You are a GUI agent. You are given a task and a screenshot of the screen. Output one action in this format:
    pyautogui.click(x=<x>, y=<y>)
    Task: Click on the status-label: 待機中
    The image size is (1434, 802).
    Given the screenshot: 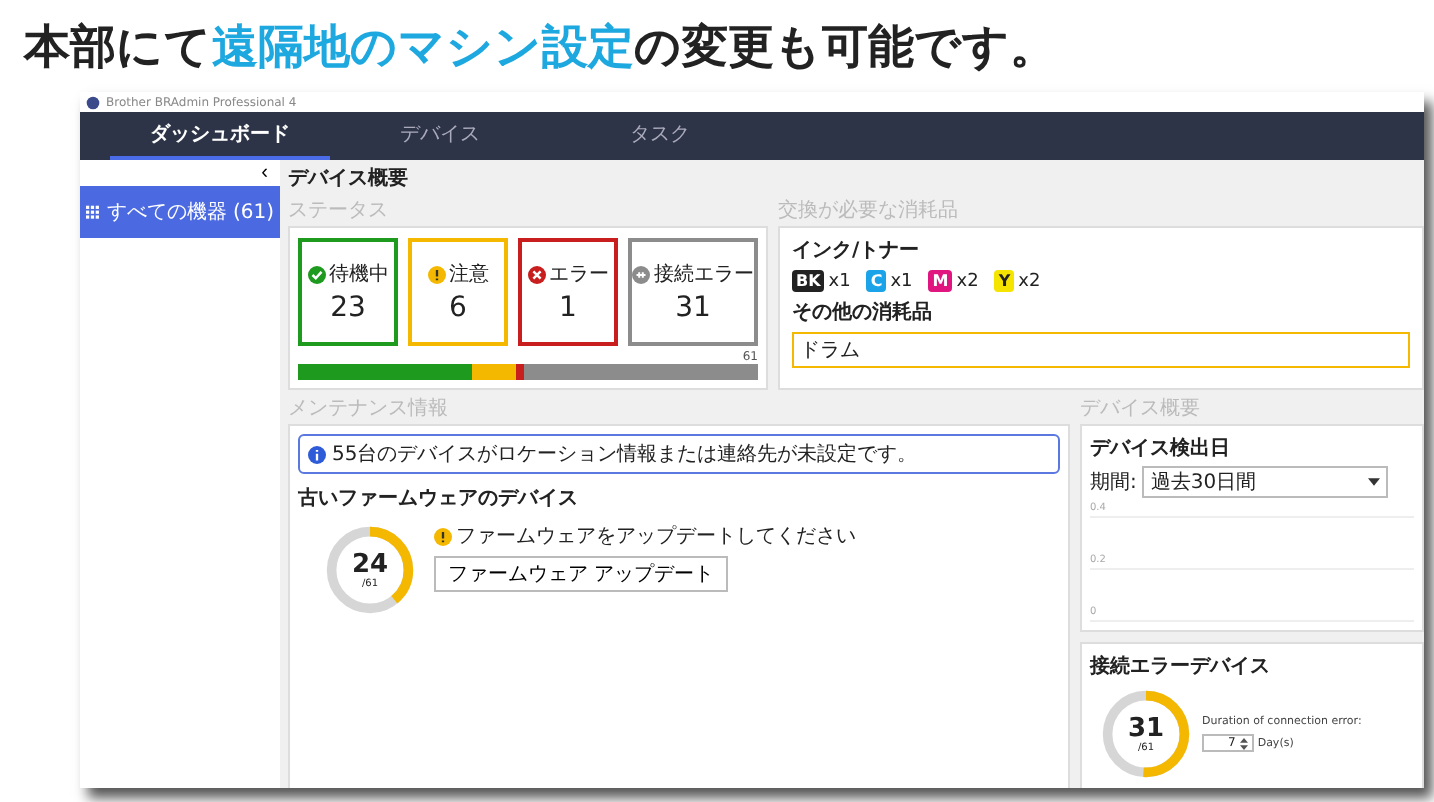 What is the action you would take?
    pyautogui.click(x=359, y=274)
    